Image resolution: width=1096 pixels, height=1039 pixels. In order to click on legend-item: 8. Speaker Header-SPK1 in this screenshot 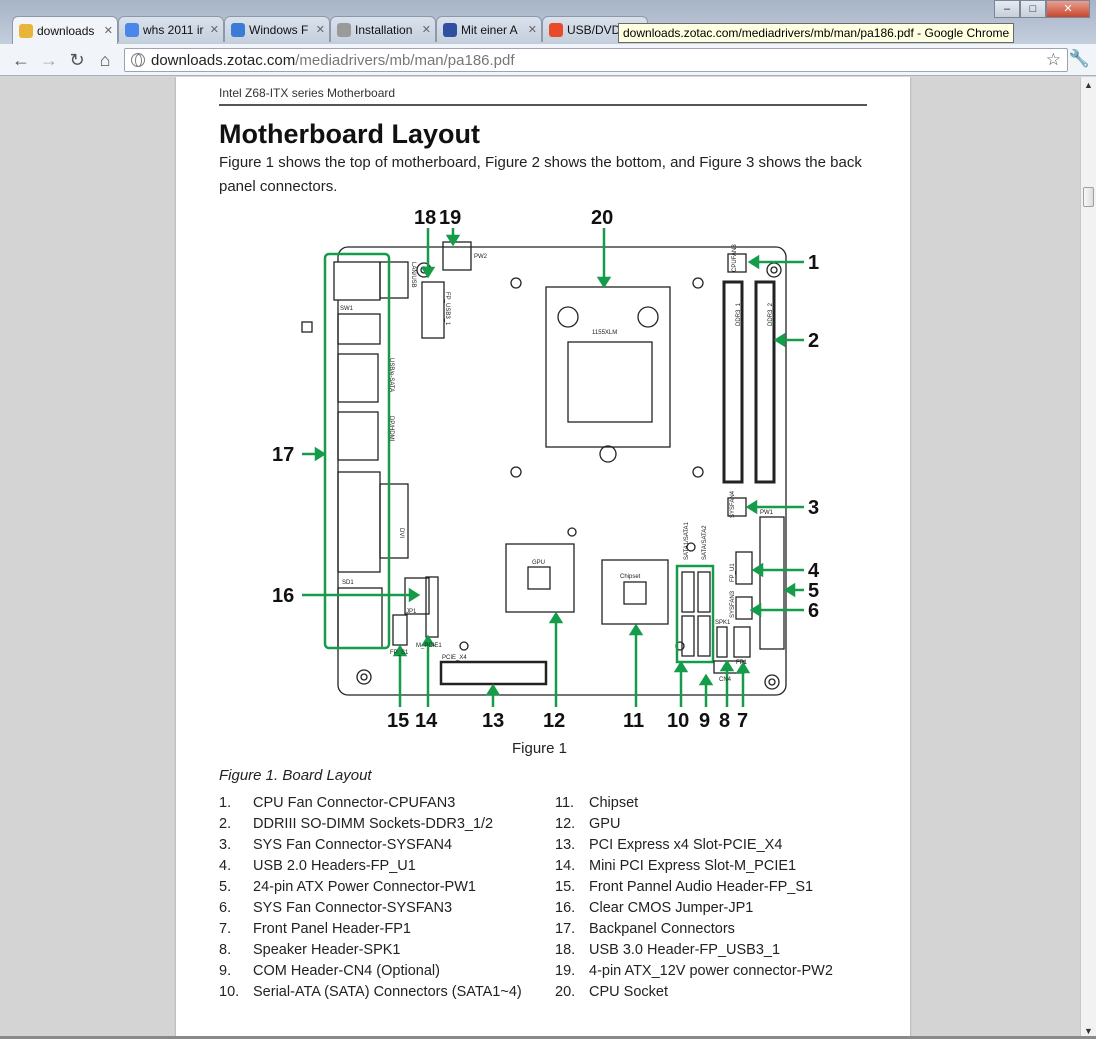, I will do `click(370, 952)`.